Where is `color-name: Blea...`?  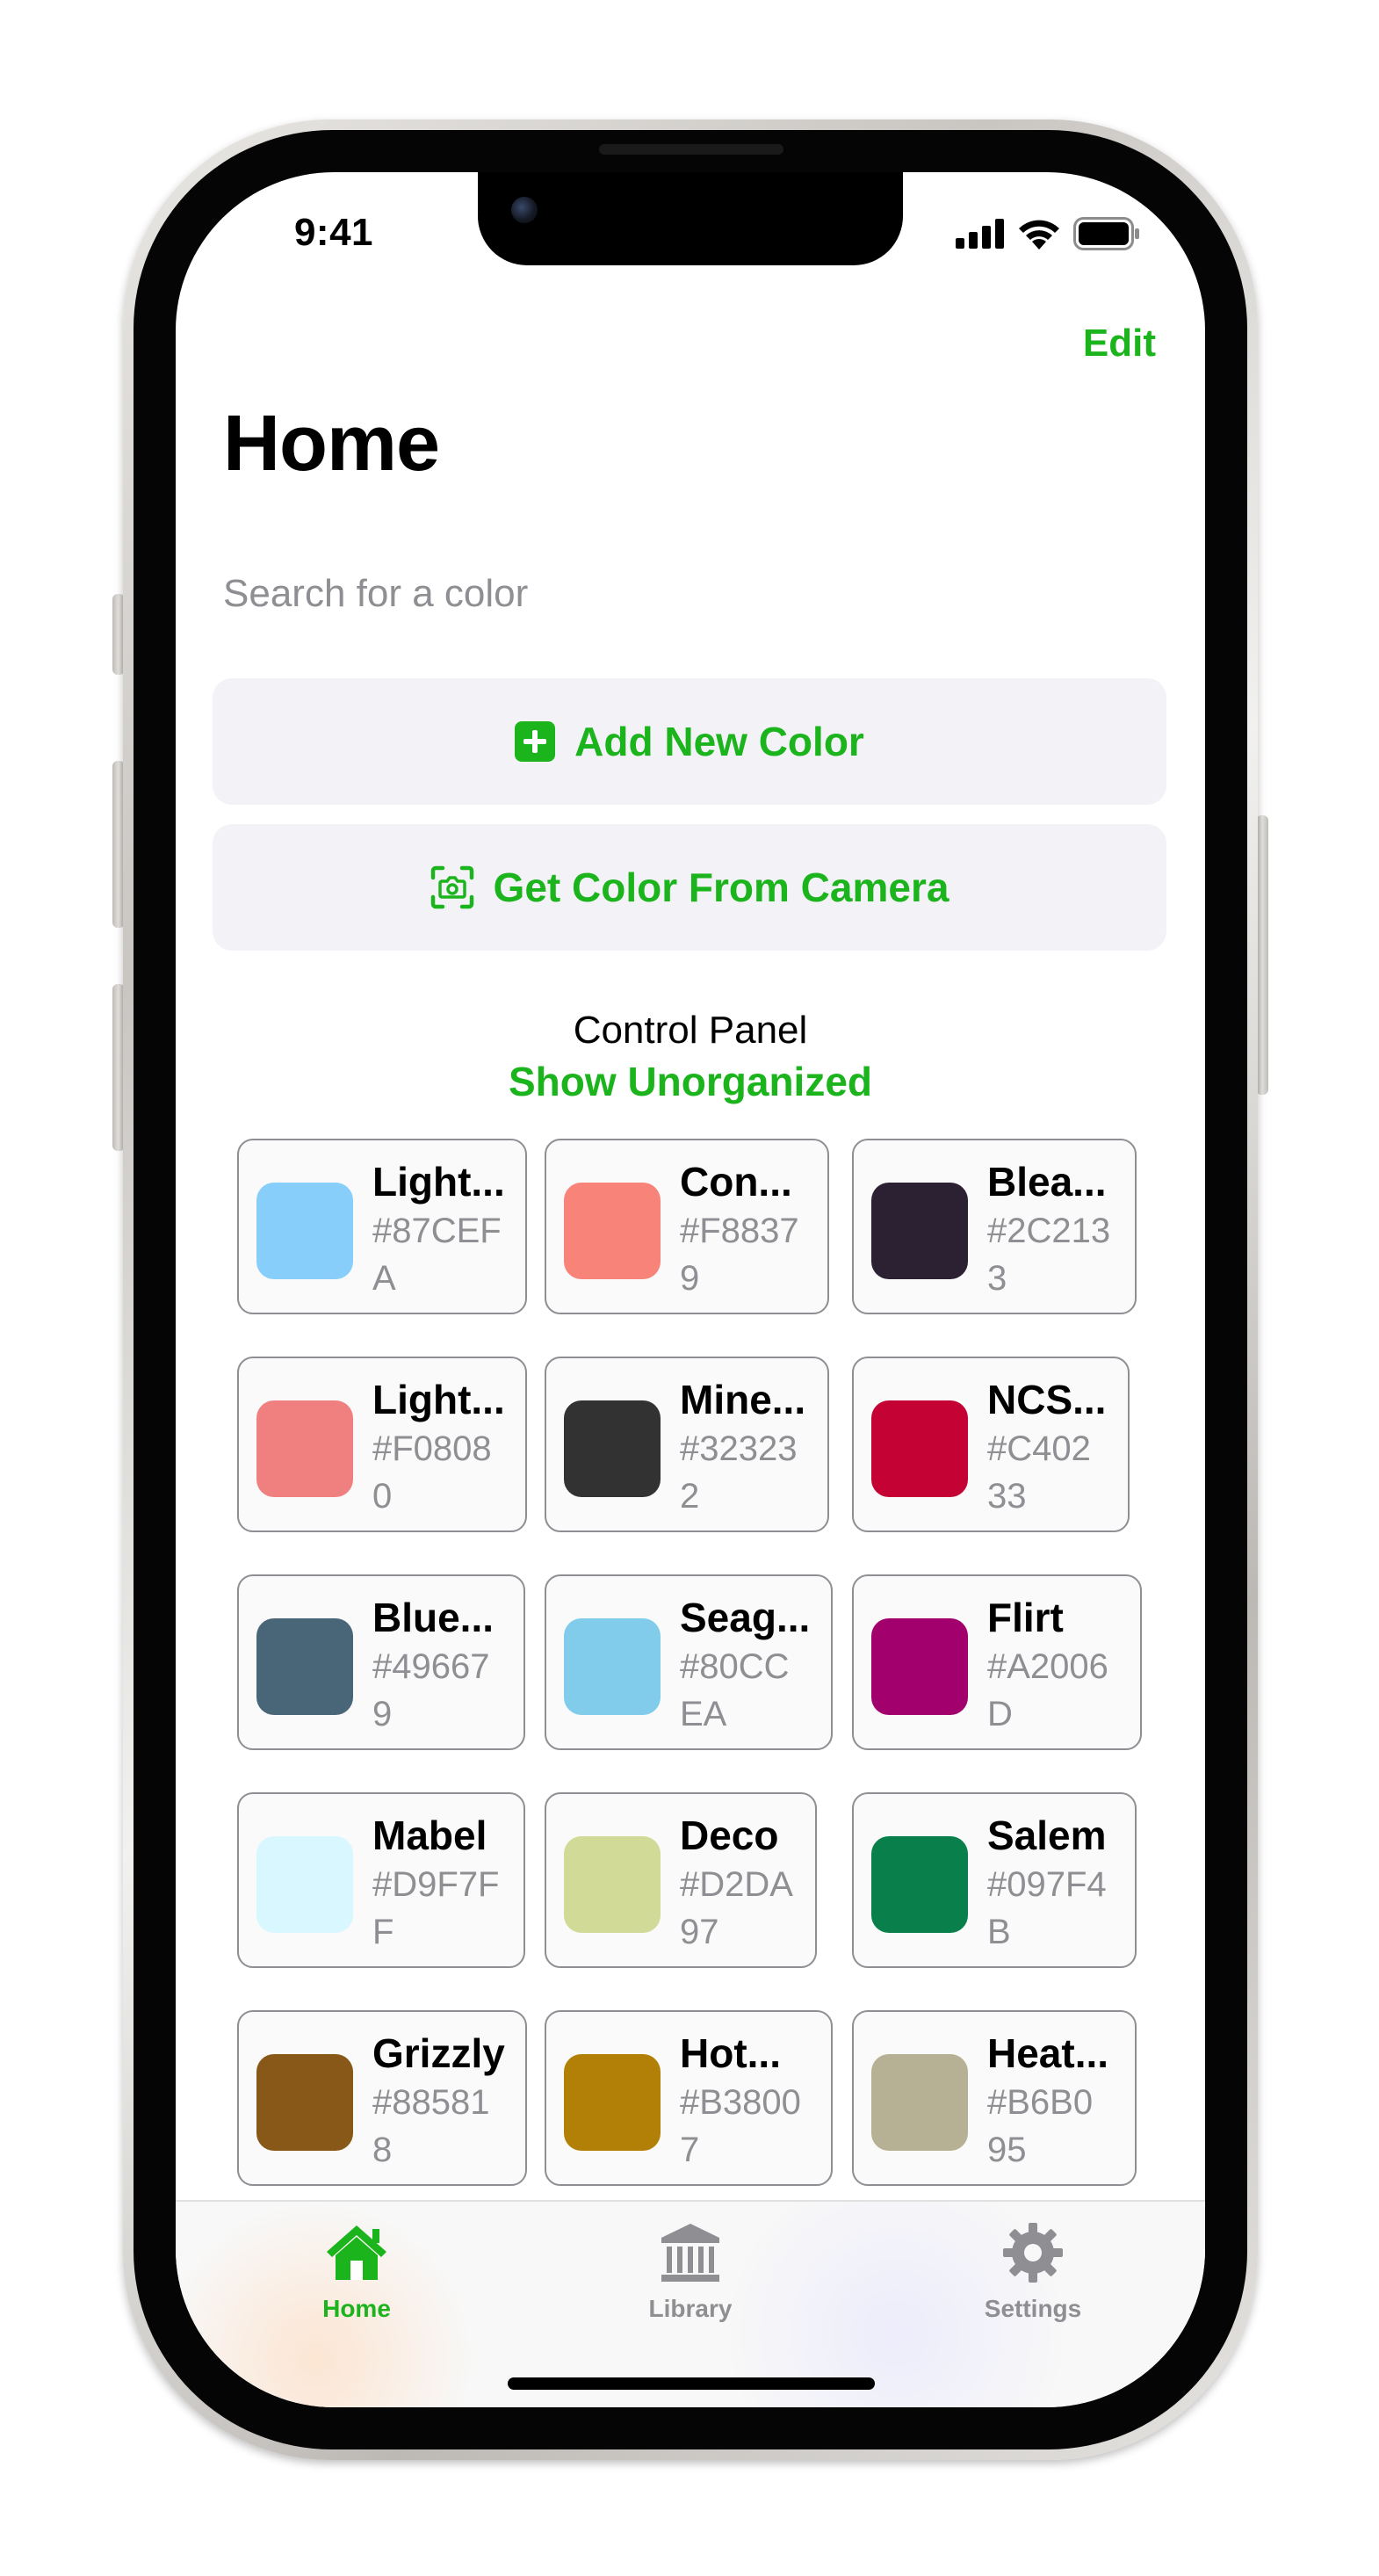 color-name: Blea... is located at coordinates (1047, 1182).